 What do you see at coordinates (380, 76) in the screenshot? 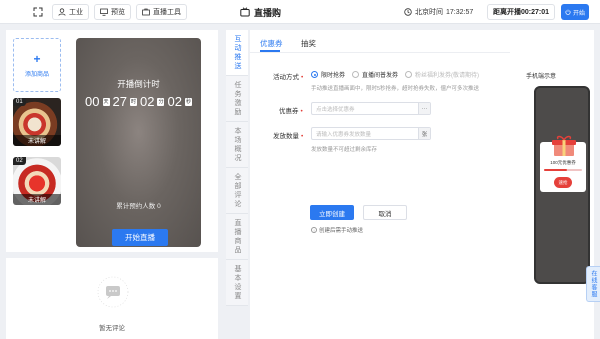
I see `radio-label: 直播间普发券` at bounding box center [380, 76].